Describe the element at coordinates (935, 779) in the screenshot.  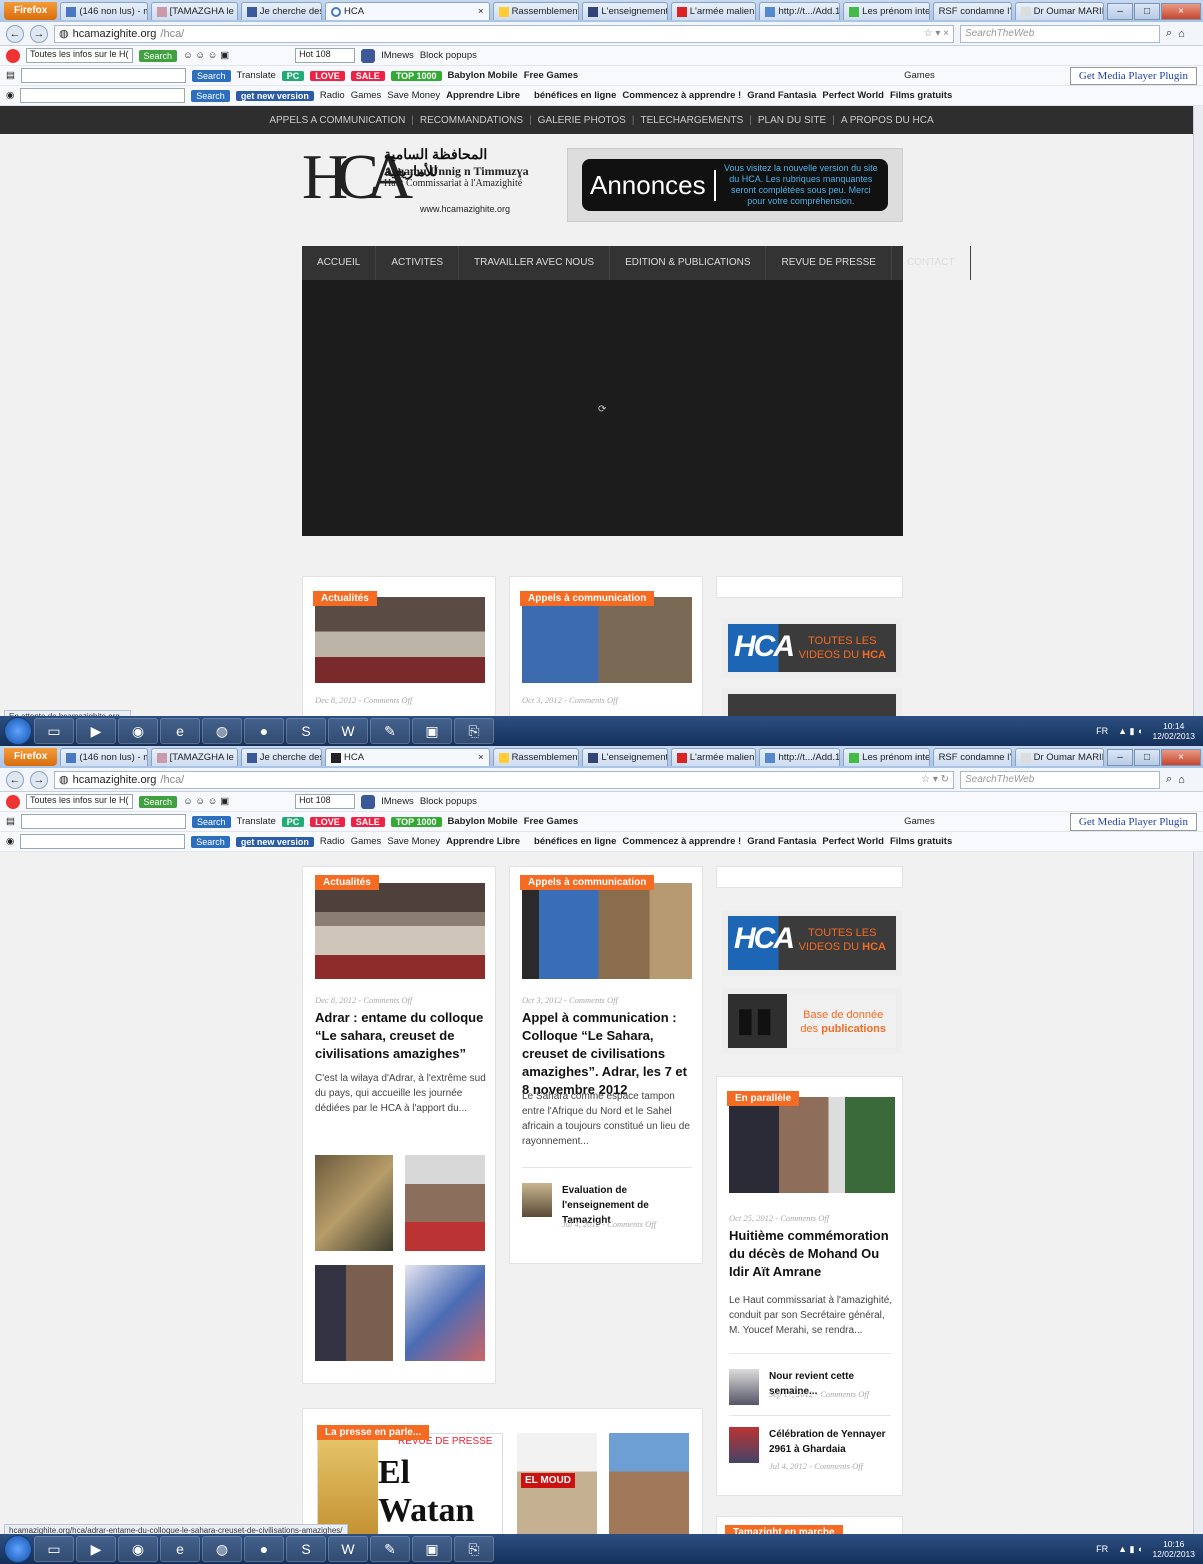
I see `bookmark-star-icon: ☆ ▾ ↻` at that location.